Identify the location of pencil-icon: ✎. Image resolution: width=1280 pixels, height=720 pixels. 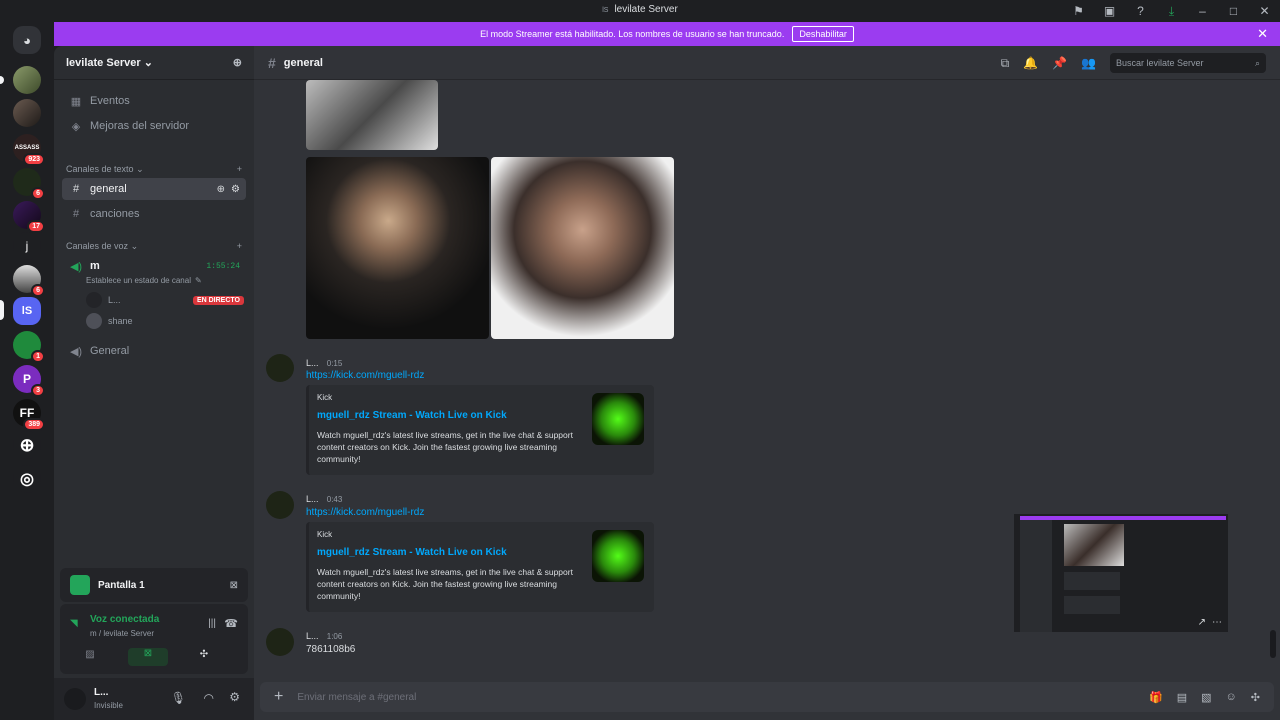
(198, 280).